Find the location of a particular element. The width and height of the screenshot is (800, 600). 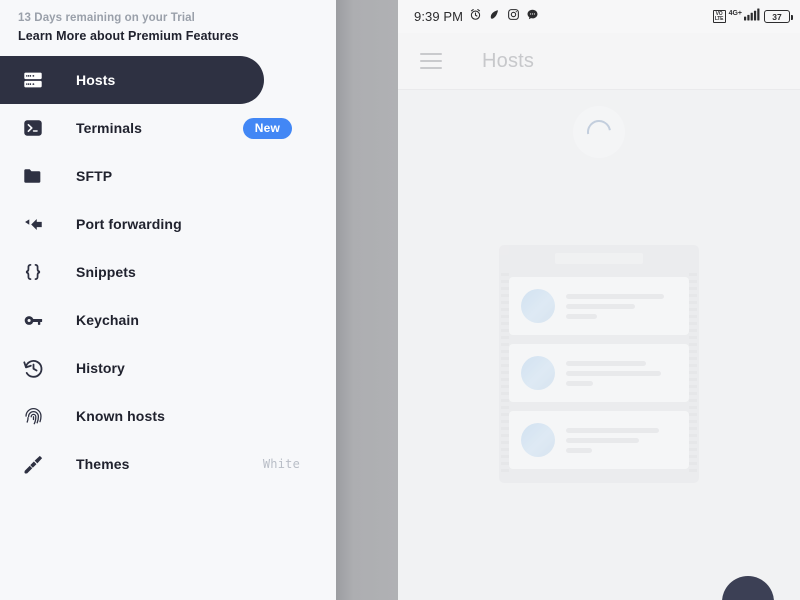

battery-level-text: 37 is located at coordinates (777, 16).